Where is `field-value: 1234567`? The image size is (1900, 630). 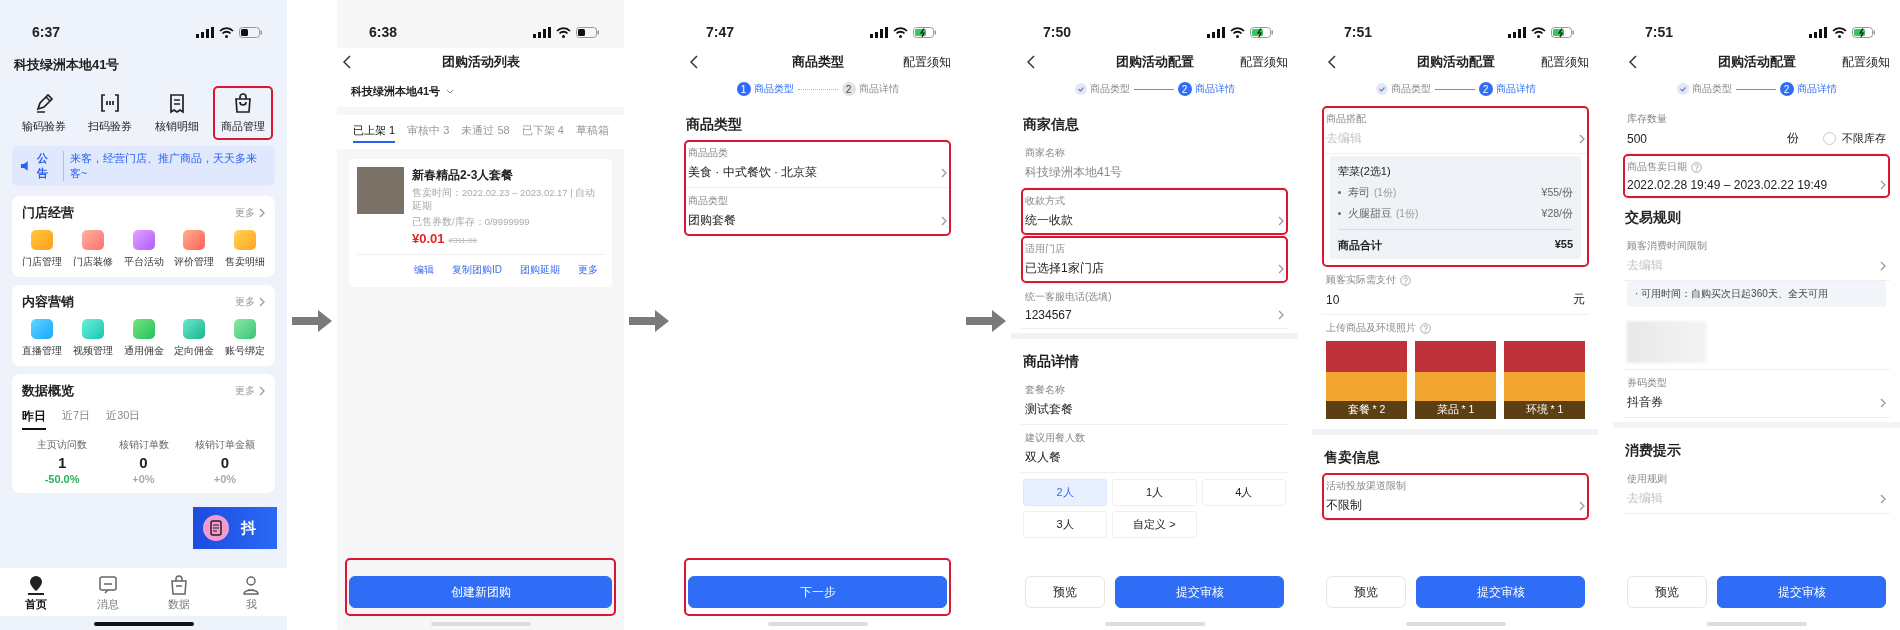
field-value: 1234567 is located at coordinates (1148, 315).